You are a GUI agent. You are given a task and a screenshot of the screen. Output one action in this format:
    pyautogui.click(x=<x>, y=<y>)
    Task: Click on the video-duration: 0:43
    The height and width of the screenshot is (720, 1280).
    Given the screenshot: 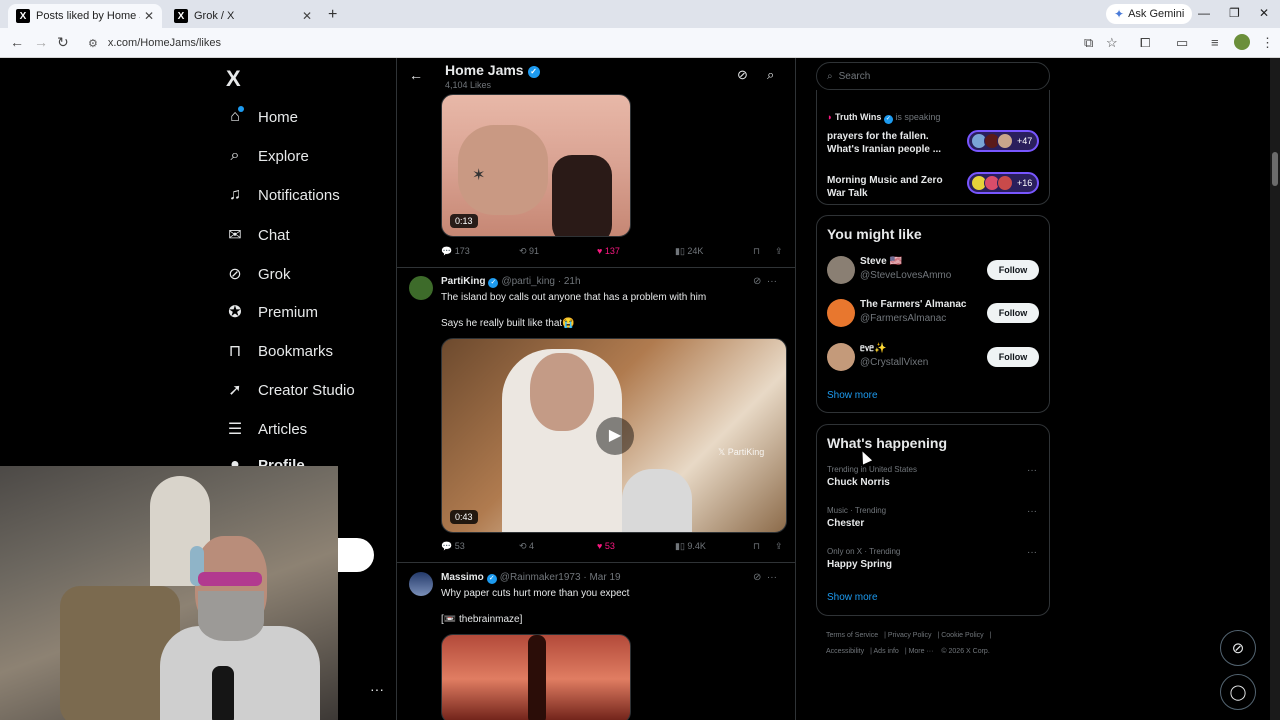 What is the action you would take?
    pyautogui.click(x=464, y=517)
    